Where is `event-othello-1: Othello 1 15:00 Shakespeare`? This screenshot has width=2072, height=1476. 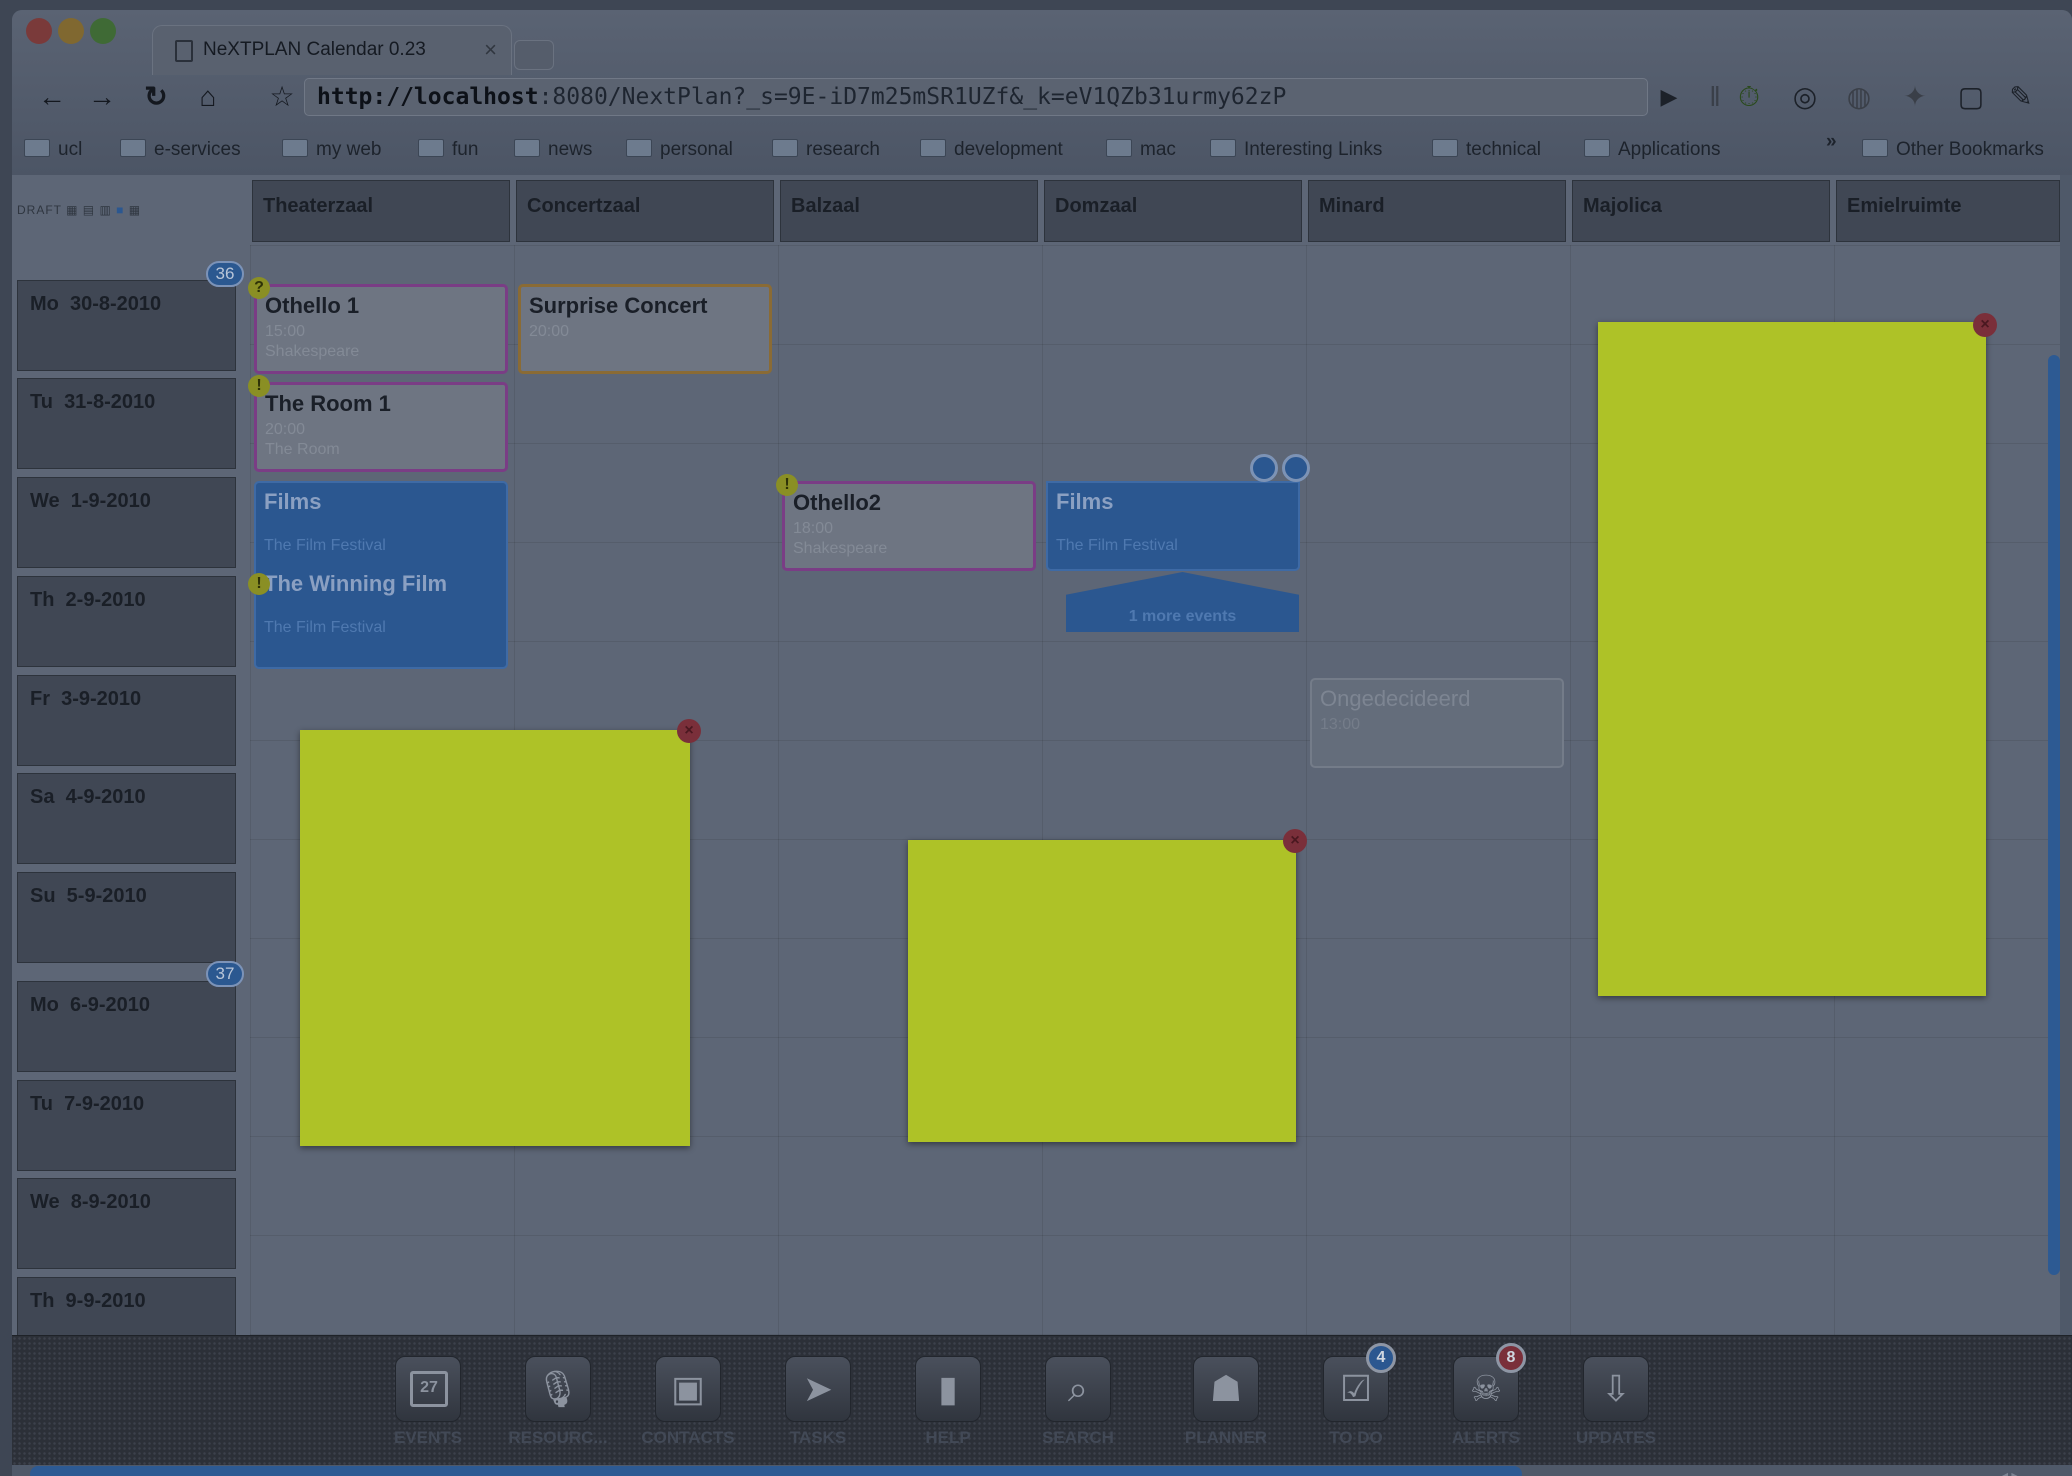
event-othello-1: Othello 1 15:00 Shakespeare is located at coordinates (381, 329).